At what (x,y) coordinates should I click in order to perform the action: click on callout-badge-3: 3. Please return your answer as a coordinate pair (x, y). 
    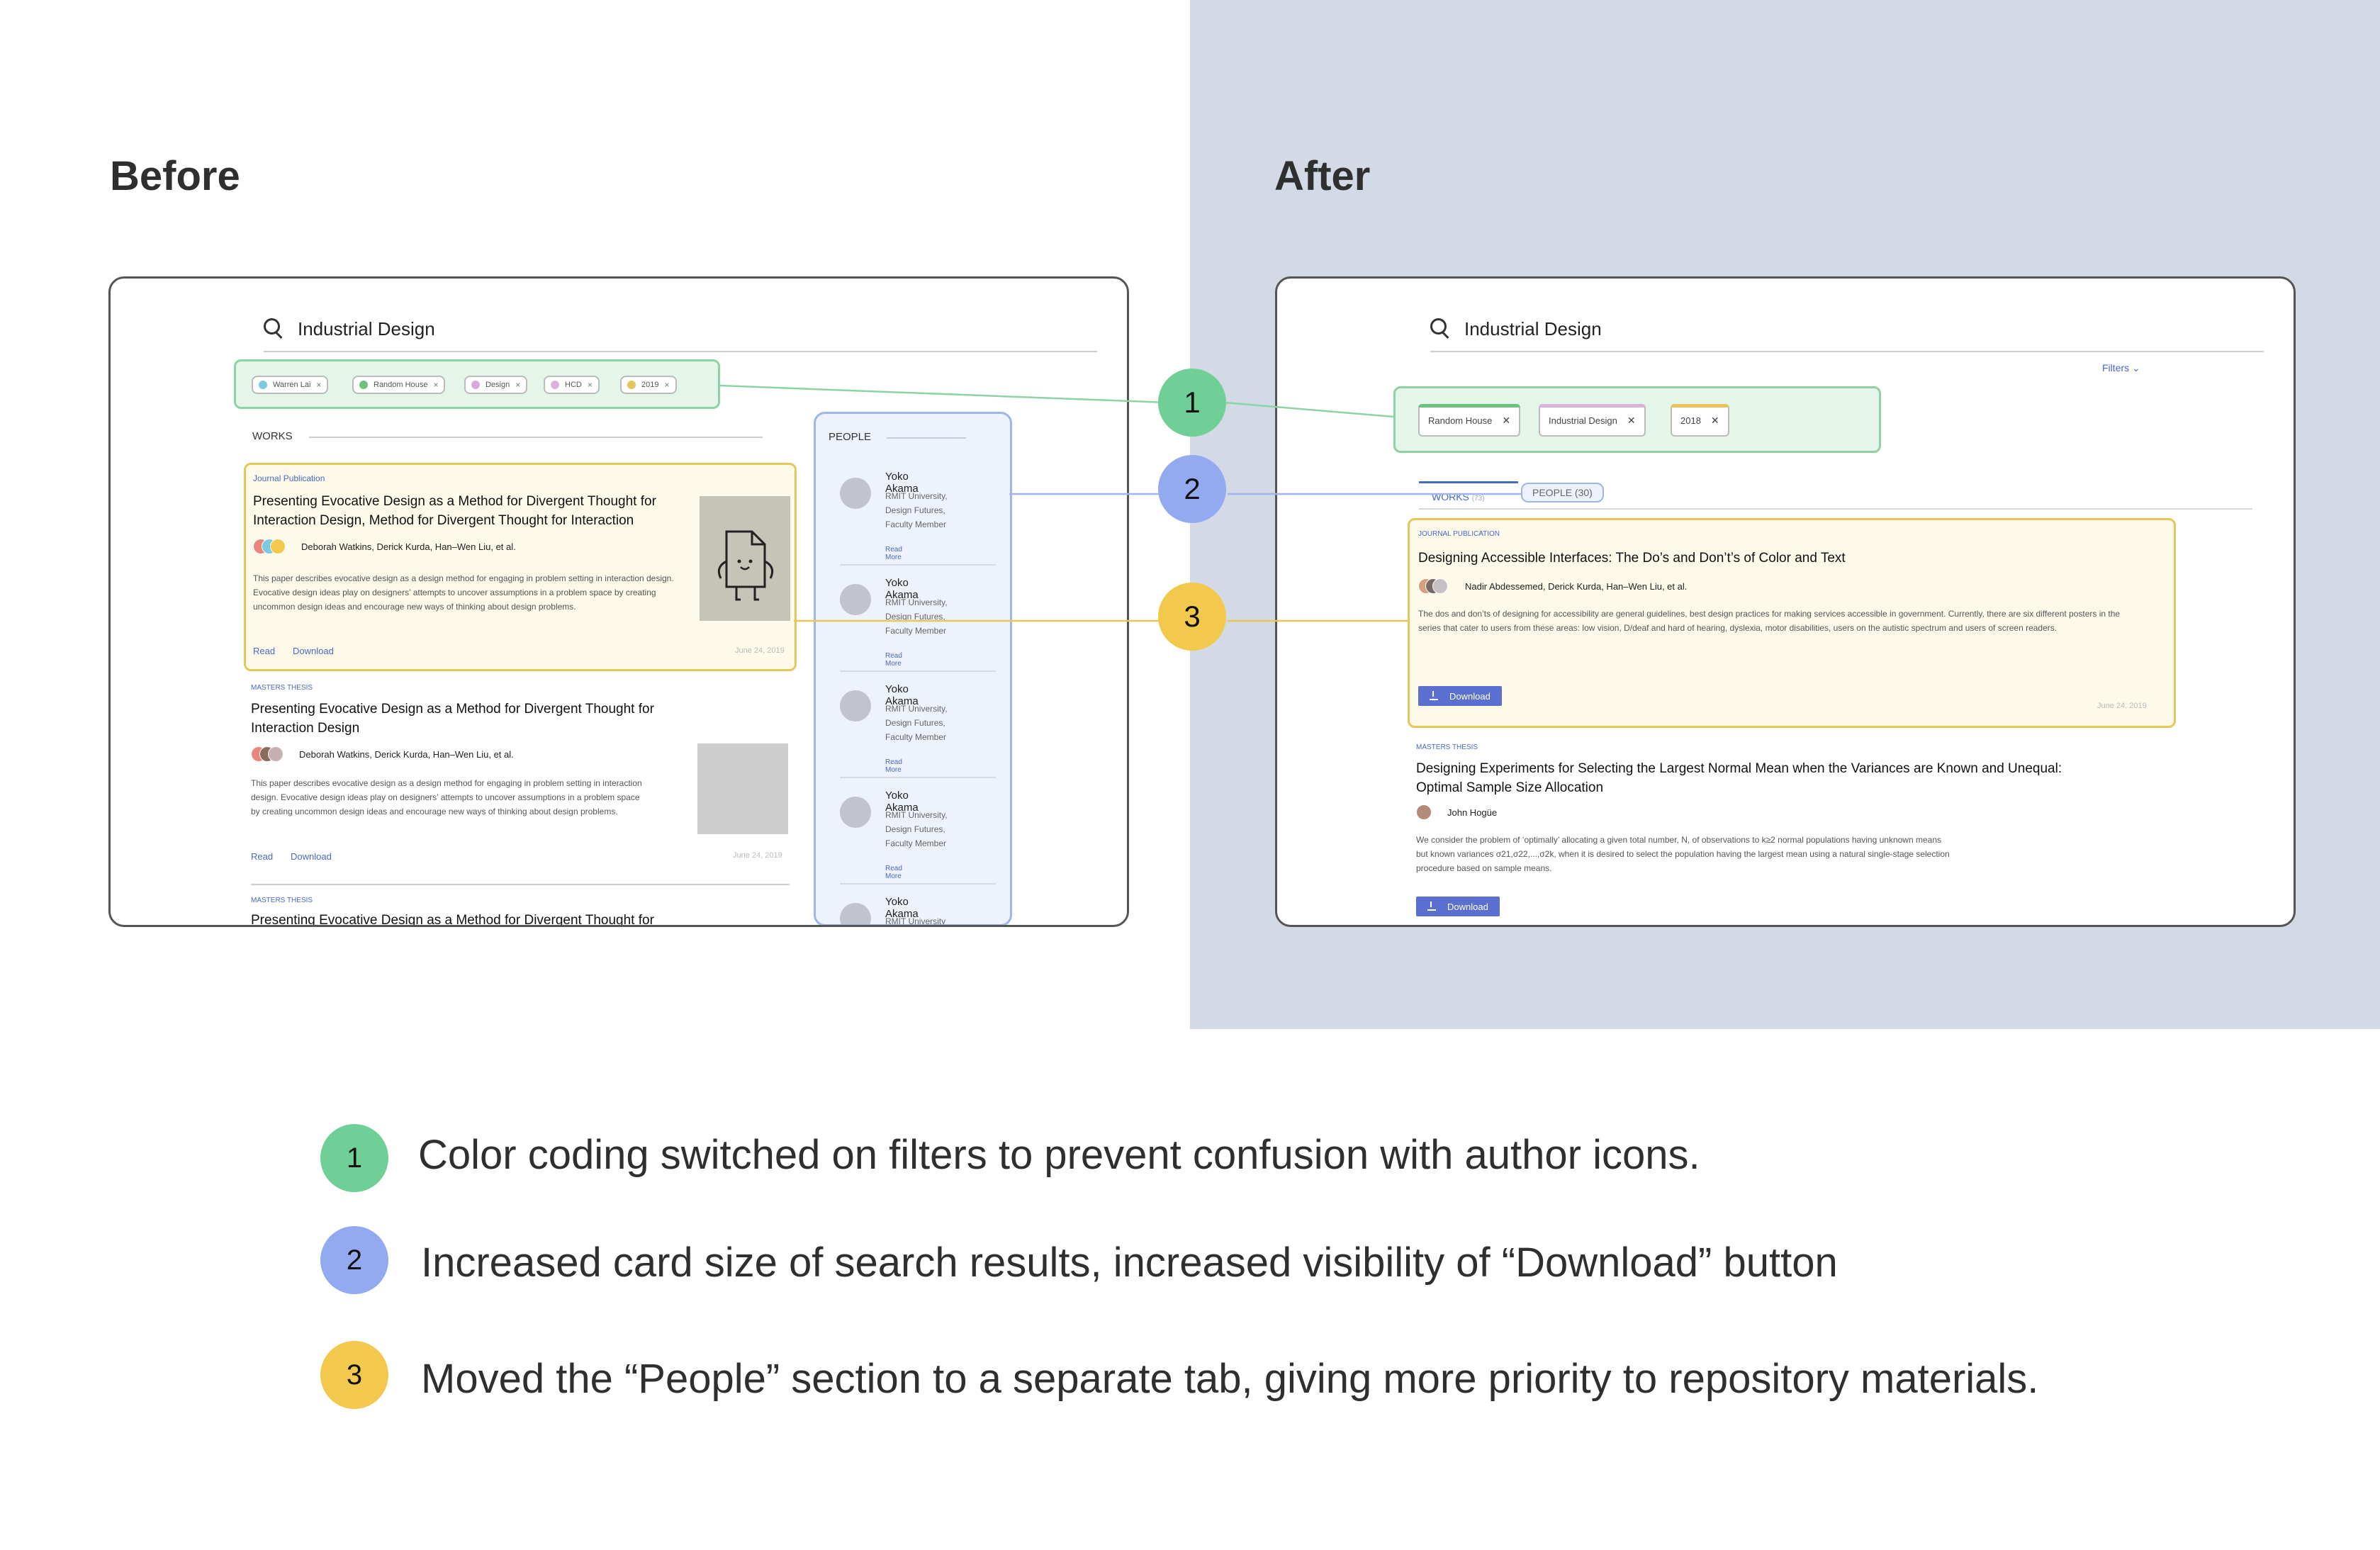
    Looking at the image, I should click on (1192, 617).